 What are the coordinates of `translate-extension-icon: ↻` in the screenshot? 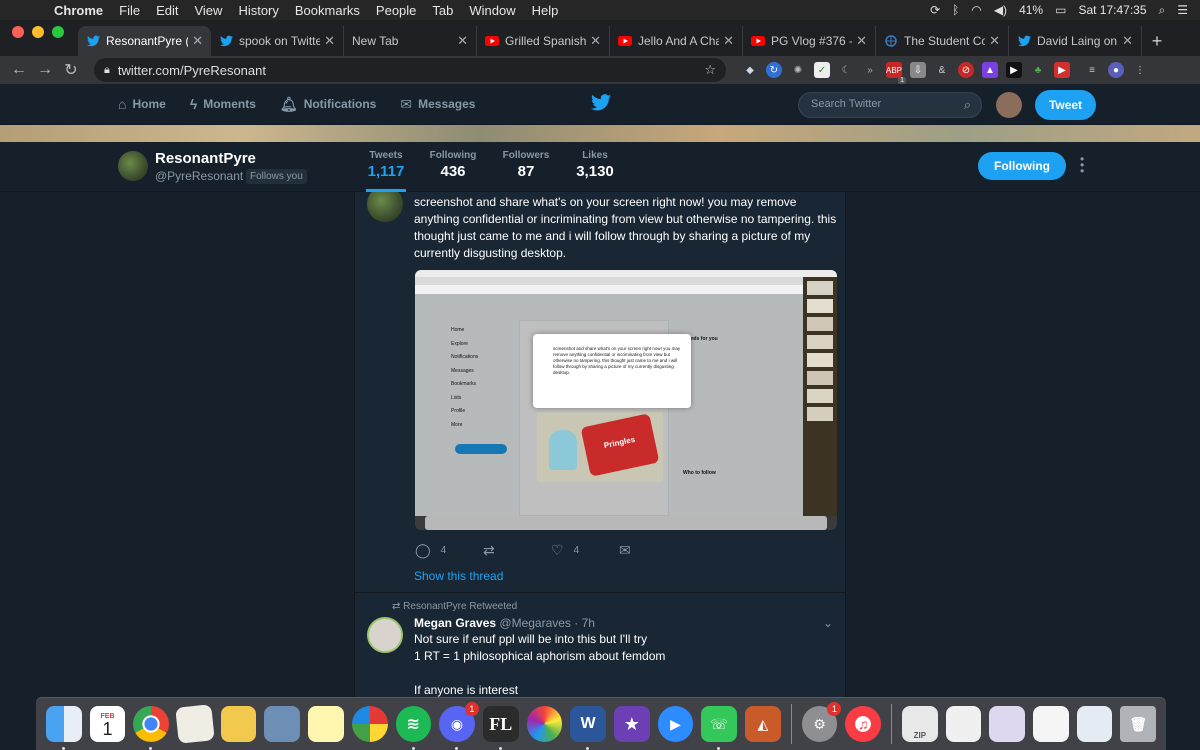 It's located at (774, 70).